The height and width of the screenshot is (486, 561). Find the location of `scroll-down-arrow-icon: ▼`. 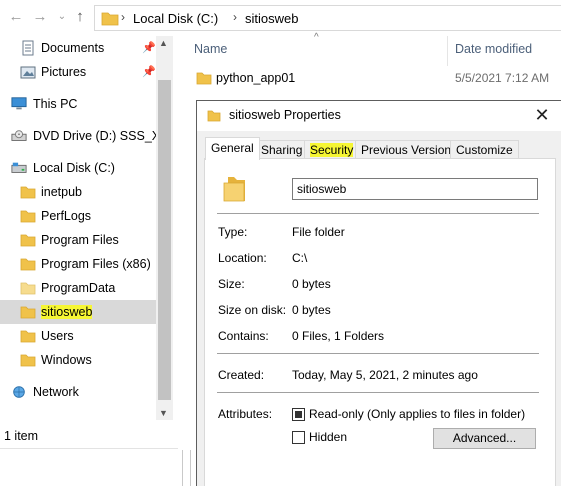

scroll-down-arrow-icon: ▼ is located at coordinates (163, 413).